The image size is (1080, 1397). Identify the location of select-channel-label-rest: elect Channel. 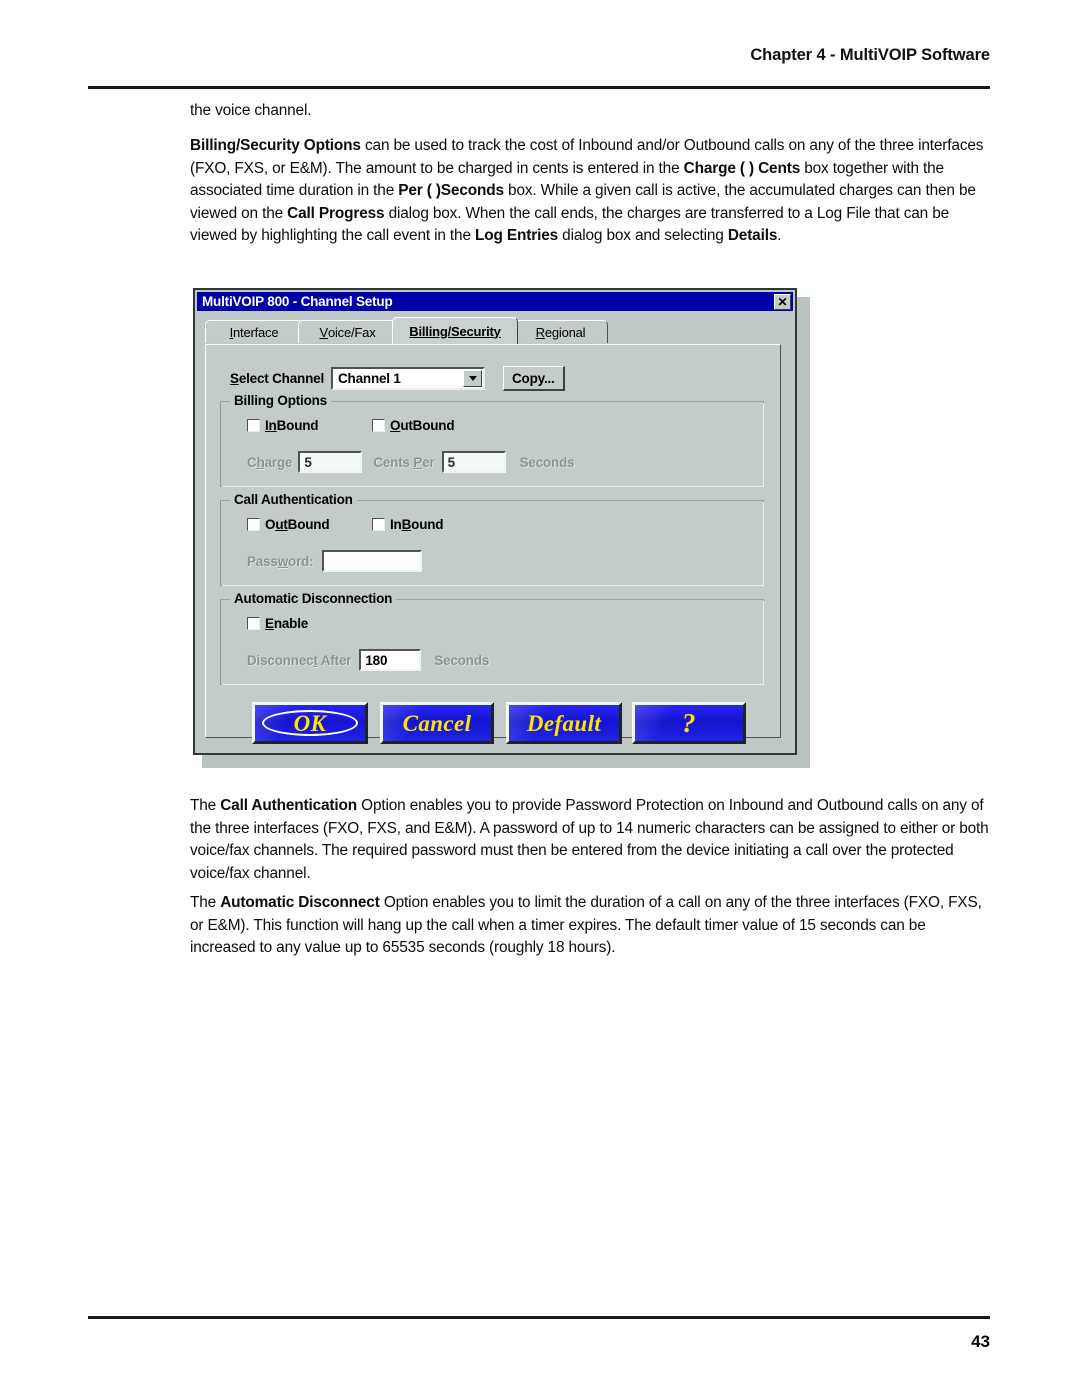
(281, 378).